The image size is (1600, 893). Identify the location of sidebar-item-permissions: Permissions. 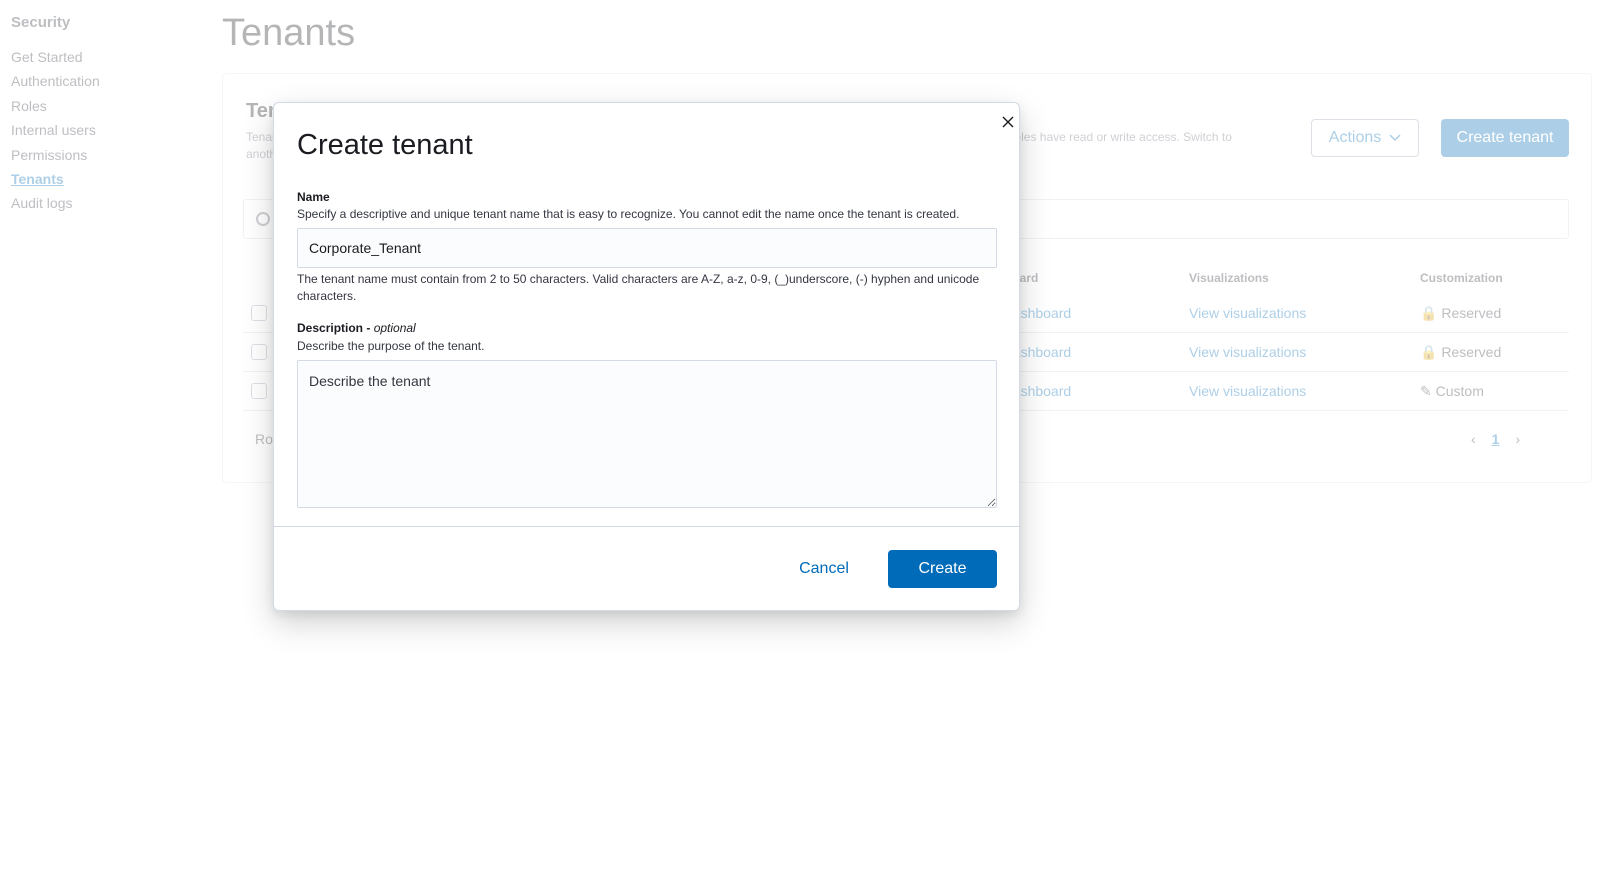
(101, 155).